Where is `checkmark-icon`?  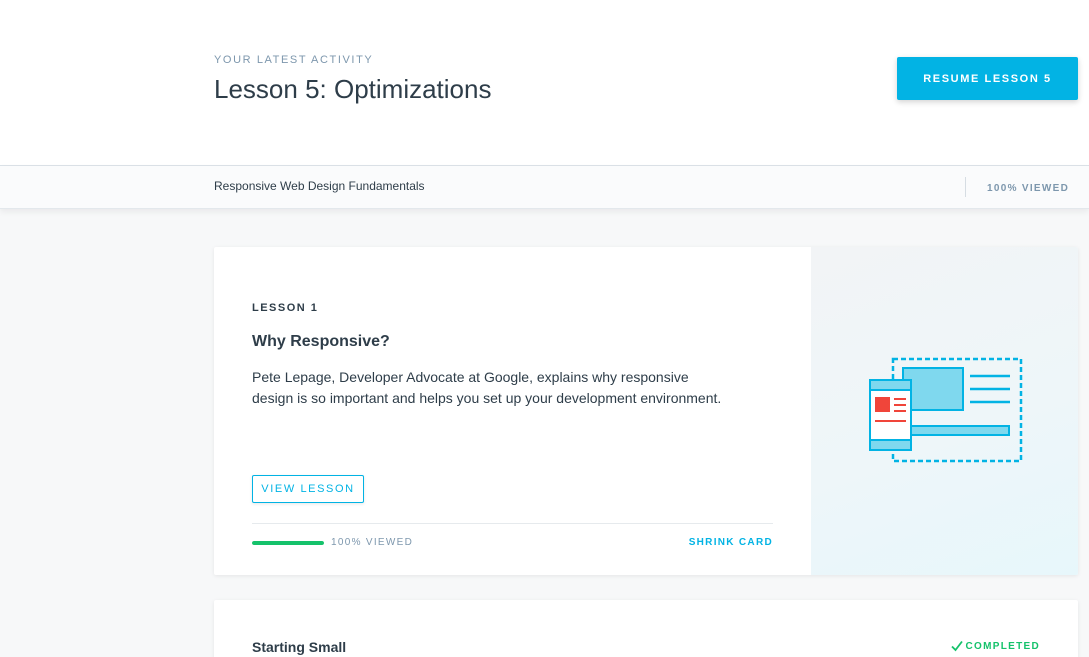
checkmark-icon is located at coordinates (956, 646).